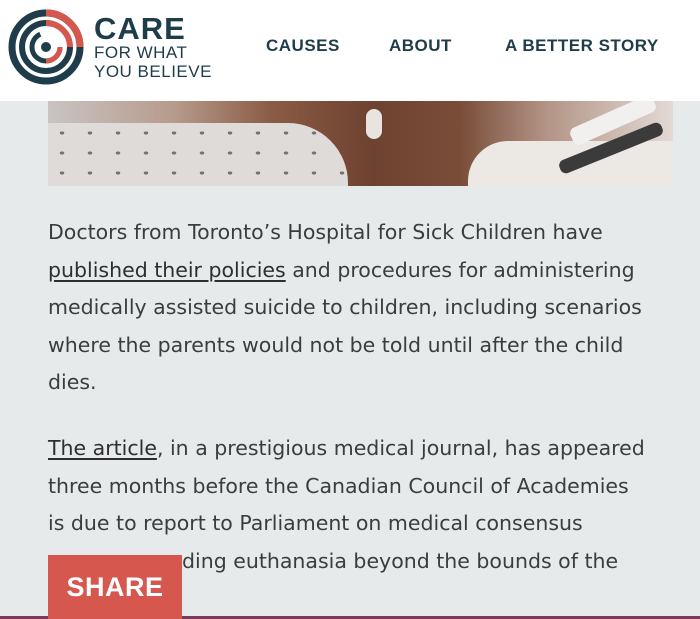 This screenshot has height=619, width=700. Describe the element at coordinates (153, 71) in the screenshot. I see `logo-tagline-line2: YOU BELIEVE` at that location.